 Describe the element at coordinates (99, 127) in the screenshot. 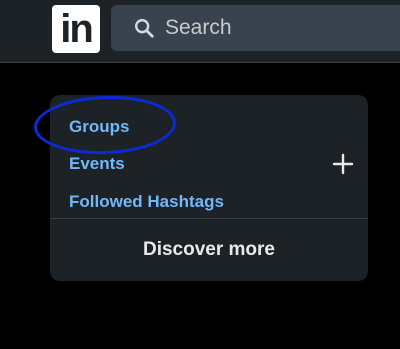

I see `groups-link: Groups` at that location.